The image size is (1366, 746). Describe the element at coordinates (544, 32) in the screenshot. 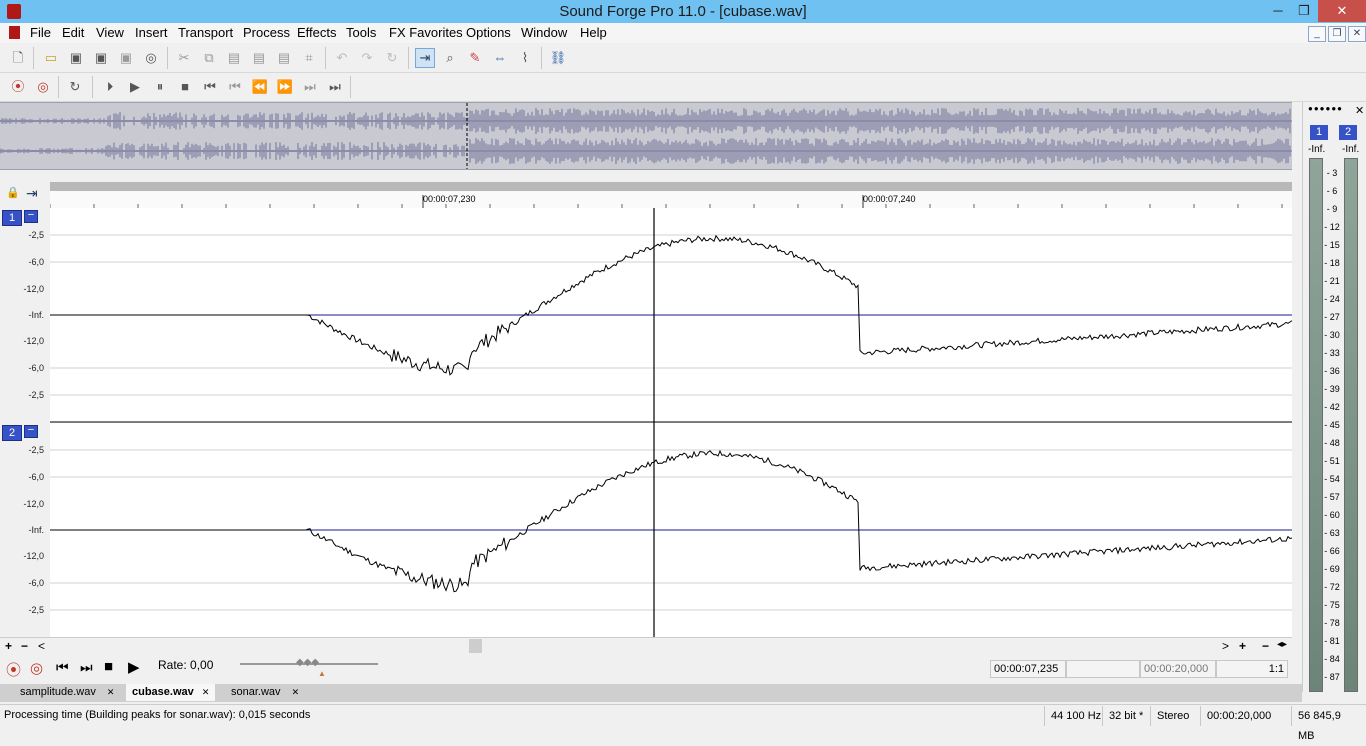

I see `menu-window: Window` at that location.